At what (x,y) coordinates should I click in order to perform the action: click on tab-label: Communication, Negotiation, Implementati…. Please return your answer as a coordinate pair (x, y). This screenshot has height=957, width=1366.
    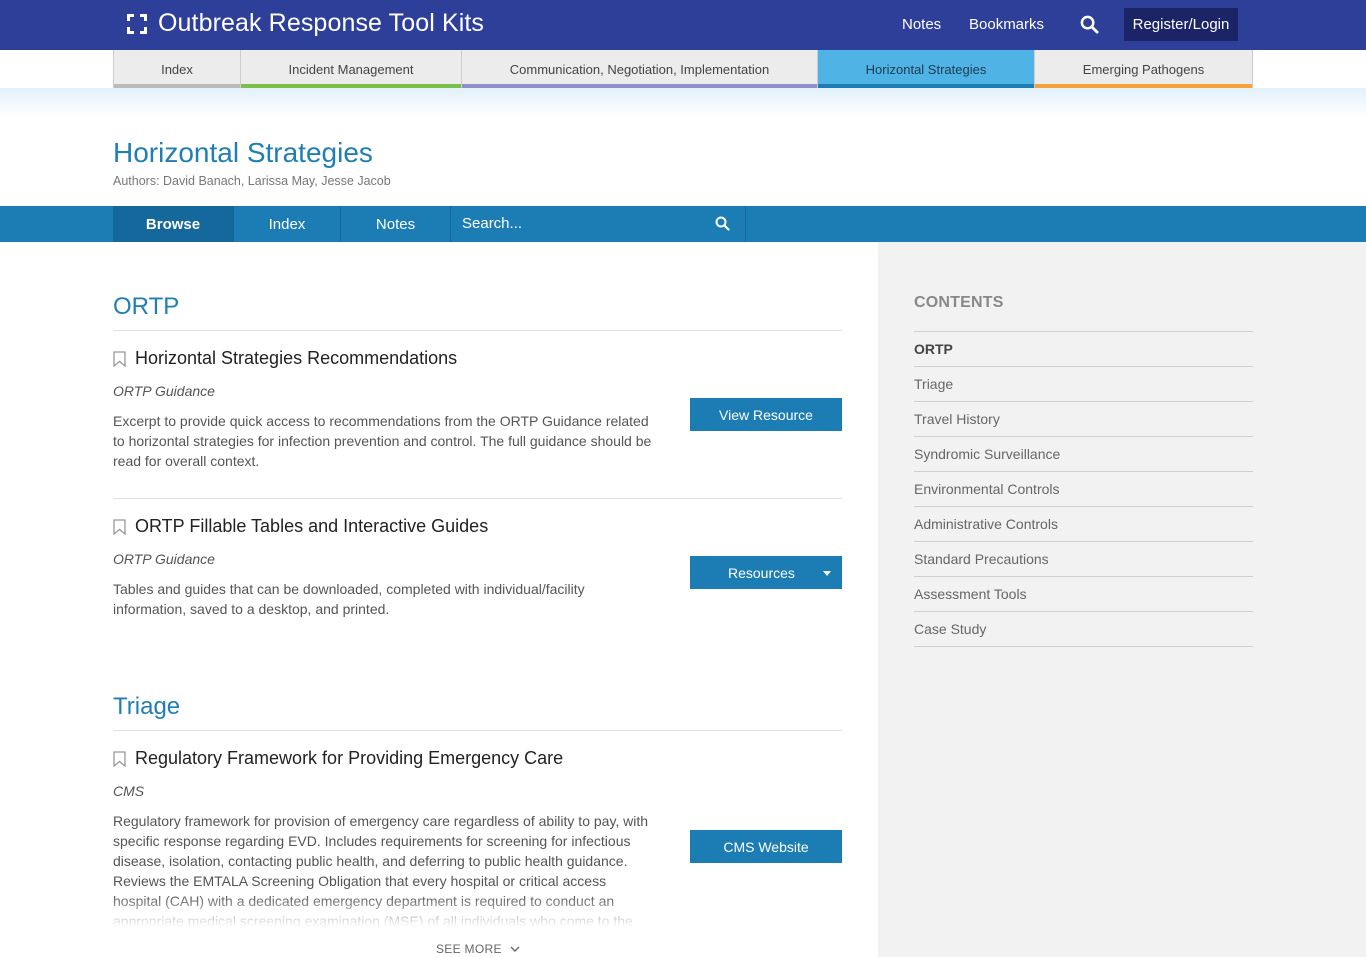
    Looking at the image, I should click on (639, 69).